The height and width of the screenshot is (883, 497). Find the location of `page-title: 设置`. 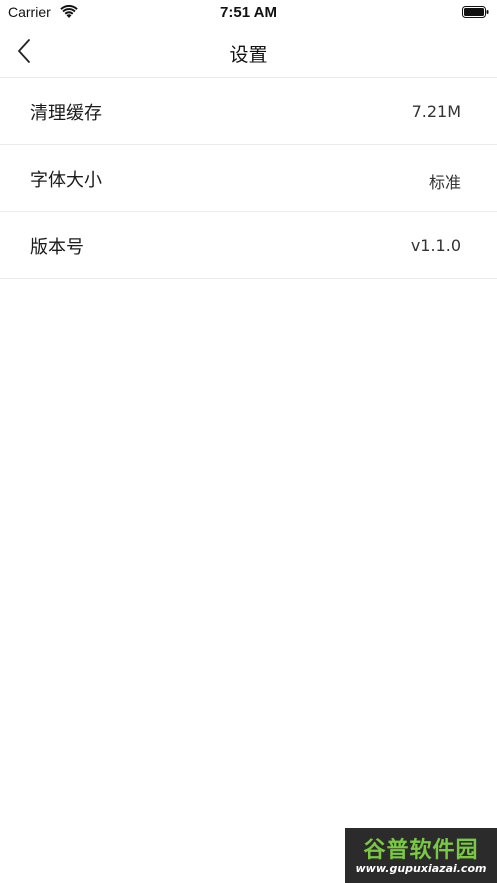

page-title: 设置 is located at coordinates (248, 55).